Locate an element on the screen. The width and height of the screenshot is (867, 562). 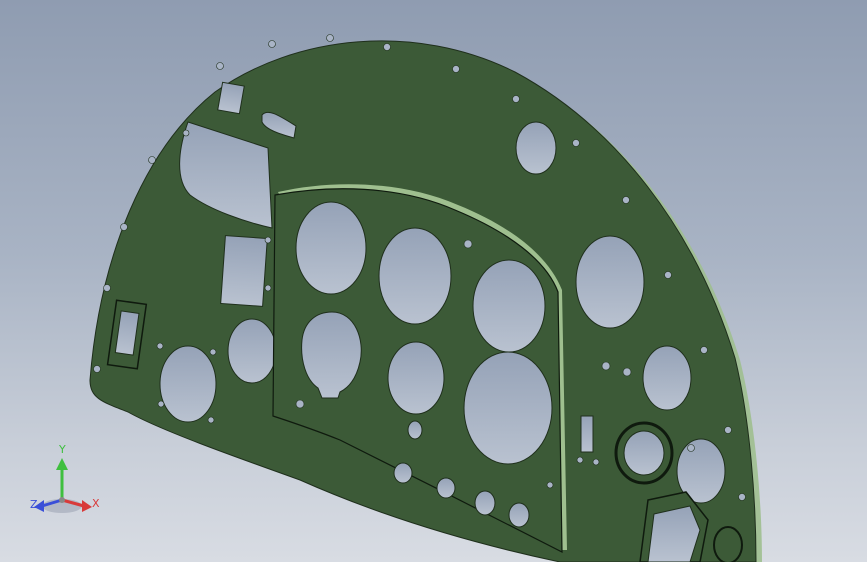
cutout-small-square-top is located at coordinates (231, 98).